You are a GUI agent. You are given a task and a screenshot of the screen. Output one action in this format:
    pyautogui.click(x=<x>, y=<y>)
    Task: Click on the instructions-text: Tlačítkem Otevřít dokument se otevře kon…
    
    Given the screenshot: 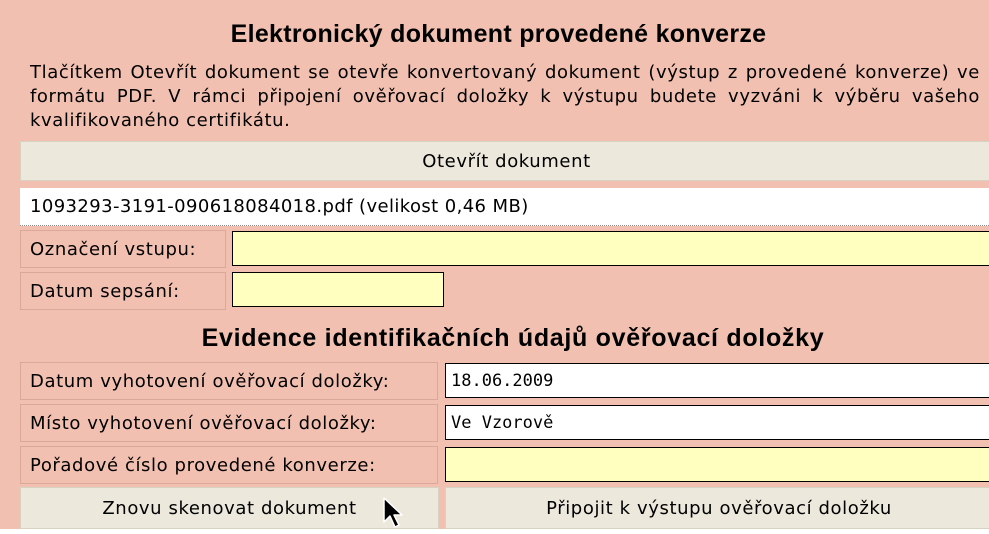 What is the action you would take?
    pyautogui.click(x=505, y=96)
    